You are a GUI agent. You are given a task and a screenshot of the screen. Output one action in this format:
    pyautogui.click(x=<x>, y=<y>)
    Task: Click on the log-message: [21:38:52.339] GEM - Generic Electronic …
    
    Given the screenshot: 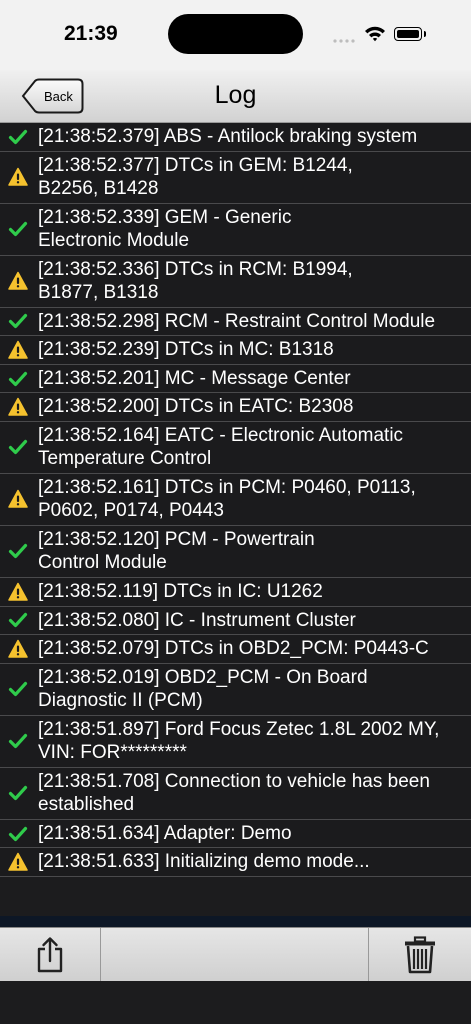 What is the action you would take?
    pyautogui.click(x=165, y=229)
    